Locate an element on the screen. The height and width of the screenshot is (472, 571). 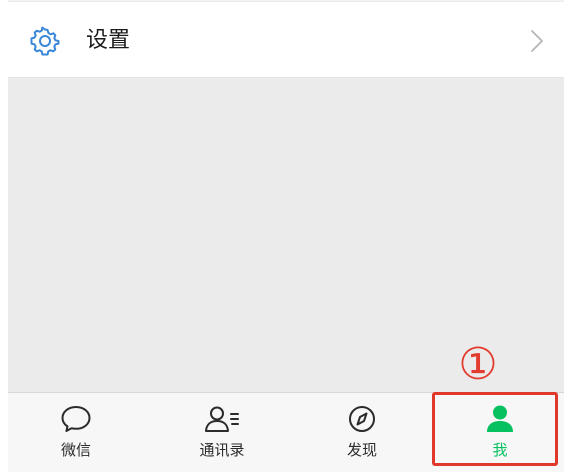
chevron-right-icon is located at coordinates (537, 41).